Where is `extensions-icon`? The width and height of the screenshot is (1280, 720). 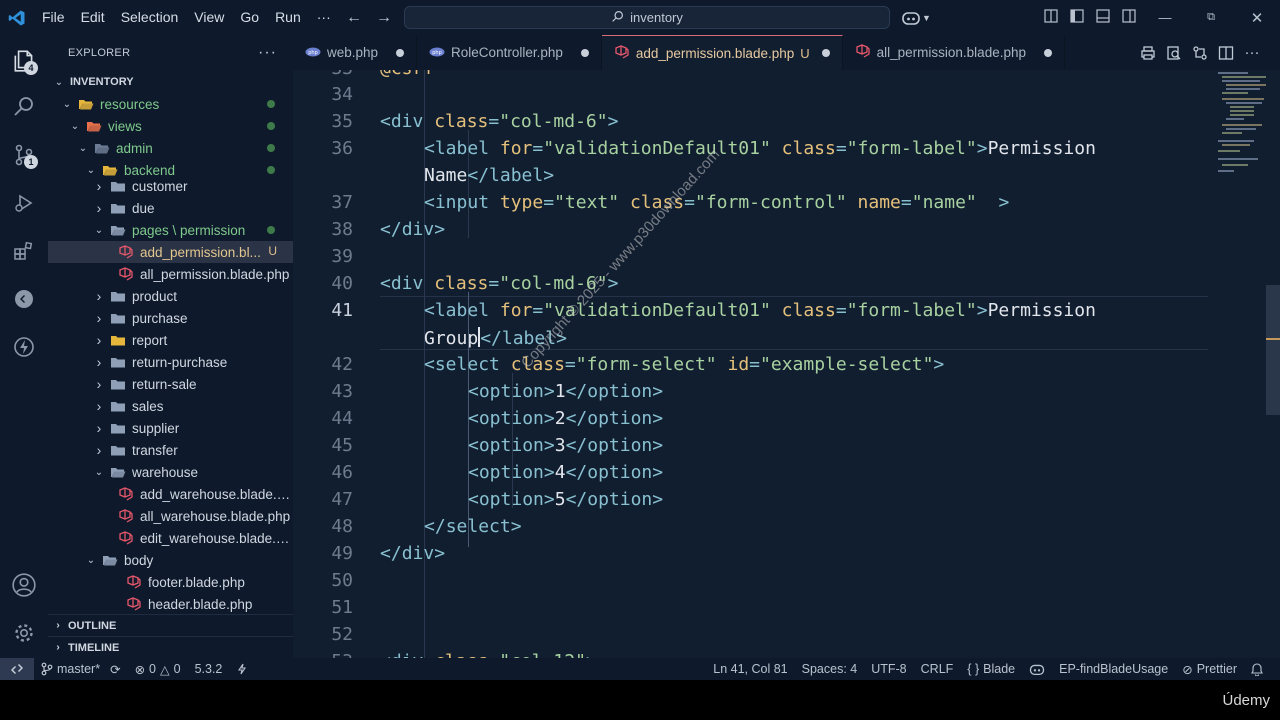 extensions-icon is located at coordinates (24, 251).